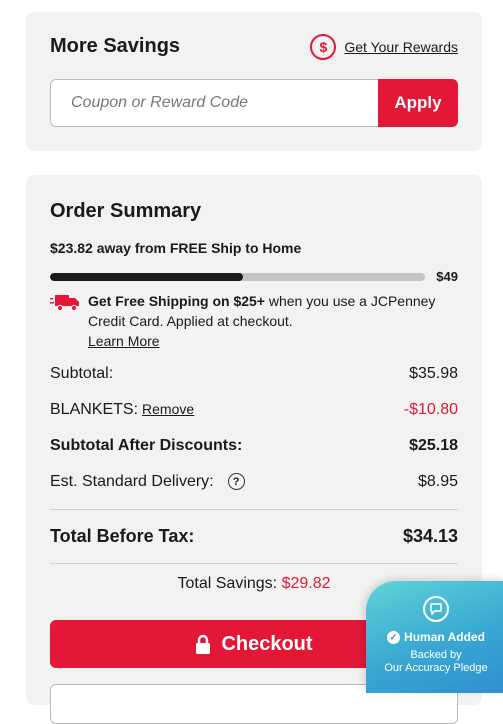 This screenshot has height=724, width=503. I want to click on discount-row: BLANKETS: Remove -$10.80, so click(254, 410).